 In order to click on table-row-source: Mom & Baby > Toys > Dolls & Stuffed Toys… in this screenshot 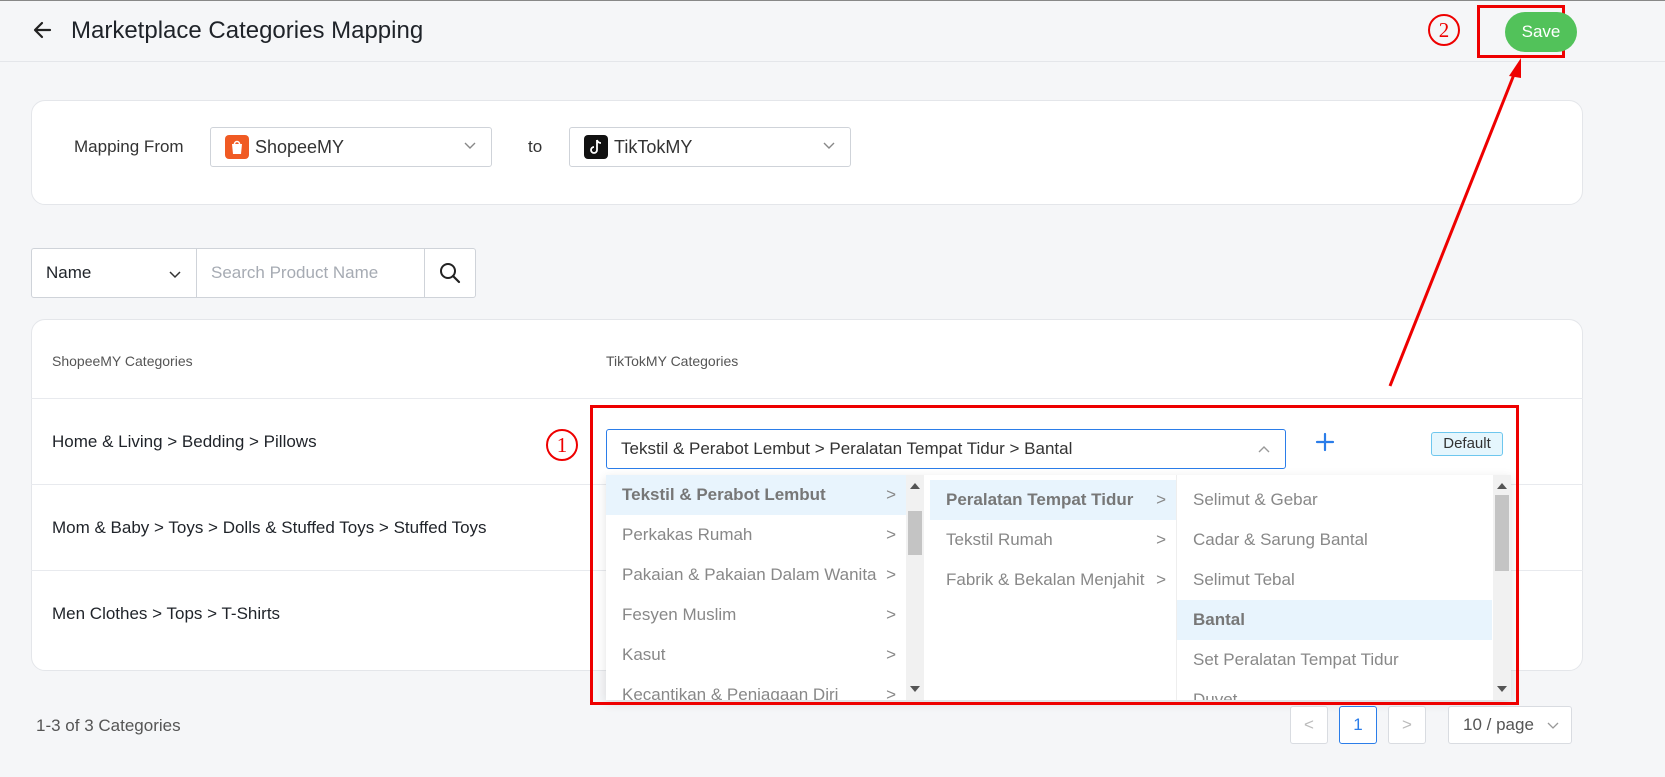, I will do `click(269, 527)`.